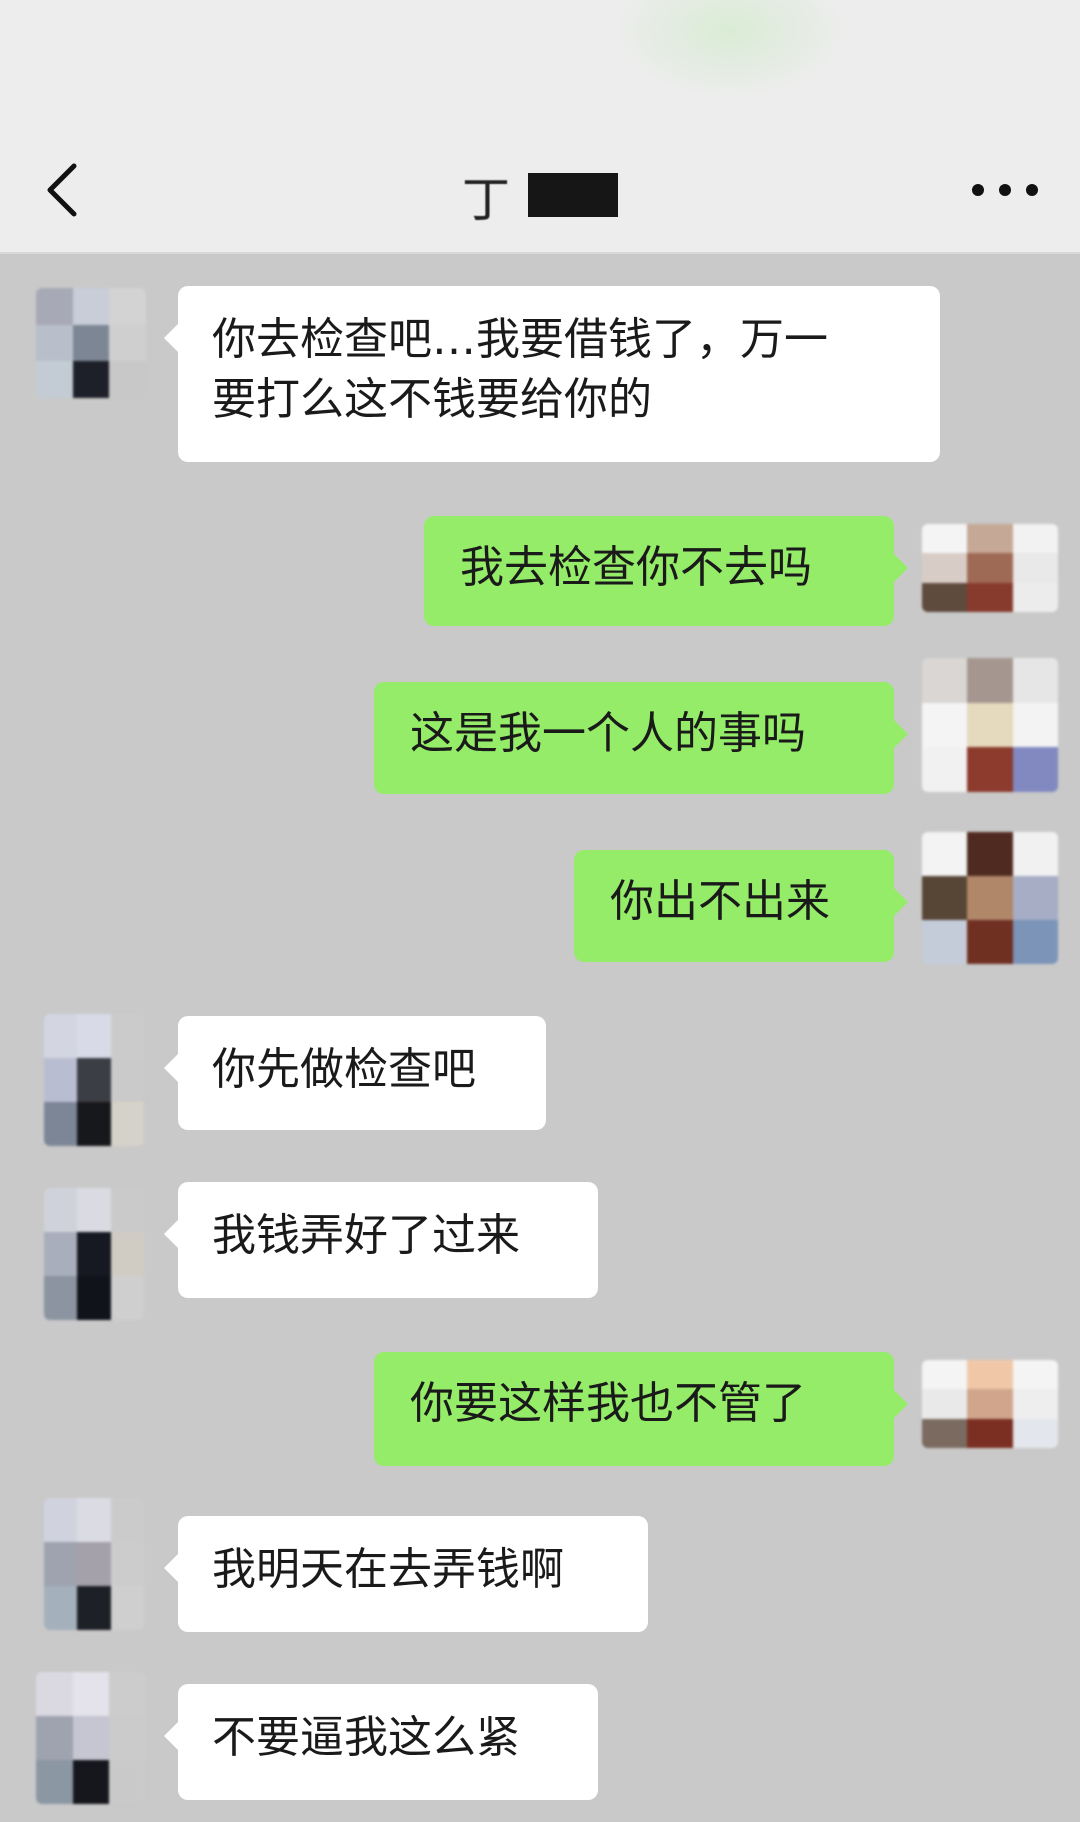 The width and height of the screenshot is (1080, 1822). I want to click on message-bubble-sent: 你出不出来, so click(741, 906).